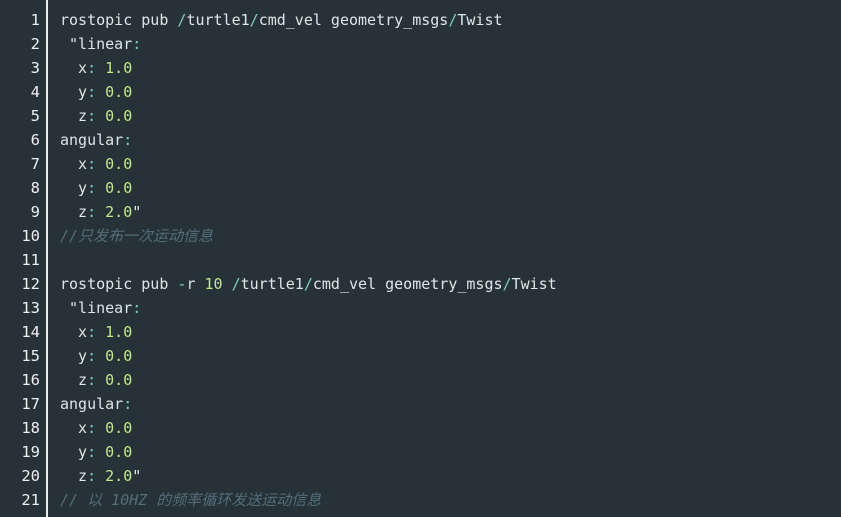 The width and height of the screenshot is (841, 517). What do you see at coordinates (35, 20) in the screenshot?
I see `line-number: 1` at bounding box center [35, 20].